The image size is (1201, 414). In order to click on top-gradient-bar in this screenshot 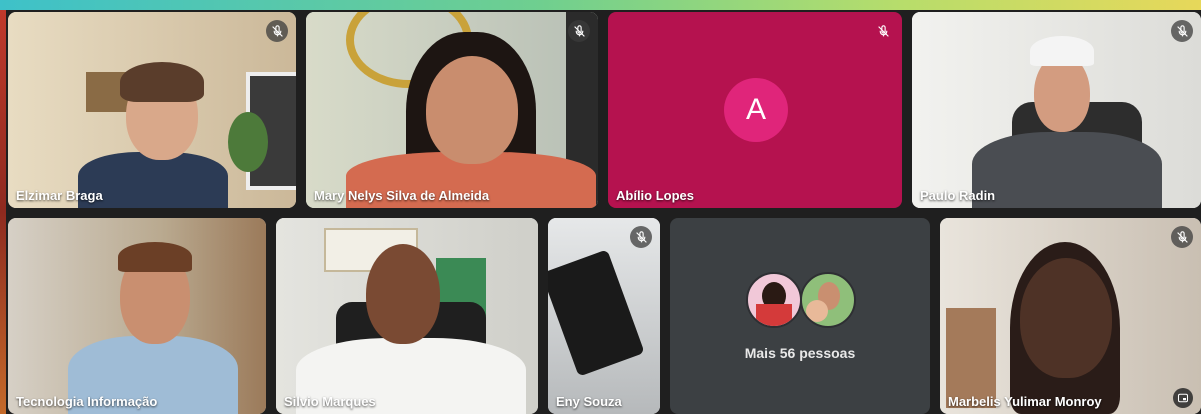, I will do `click(600, 5)`.